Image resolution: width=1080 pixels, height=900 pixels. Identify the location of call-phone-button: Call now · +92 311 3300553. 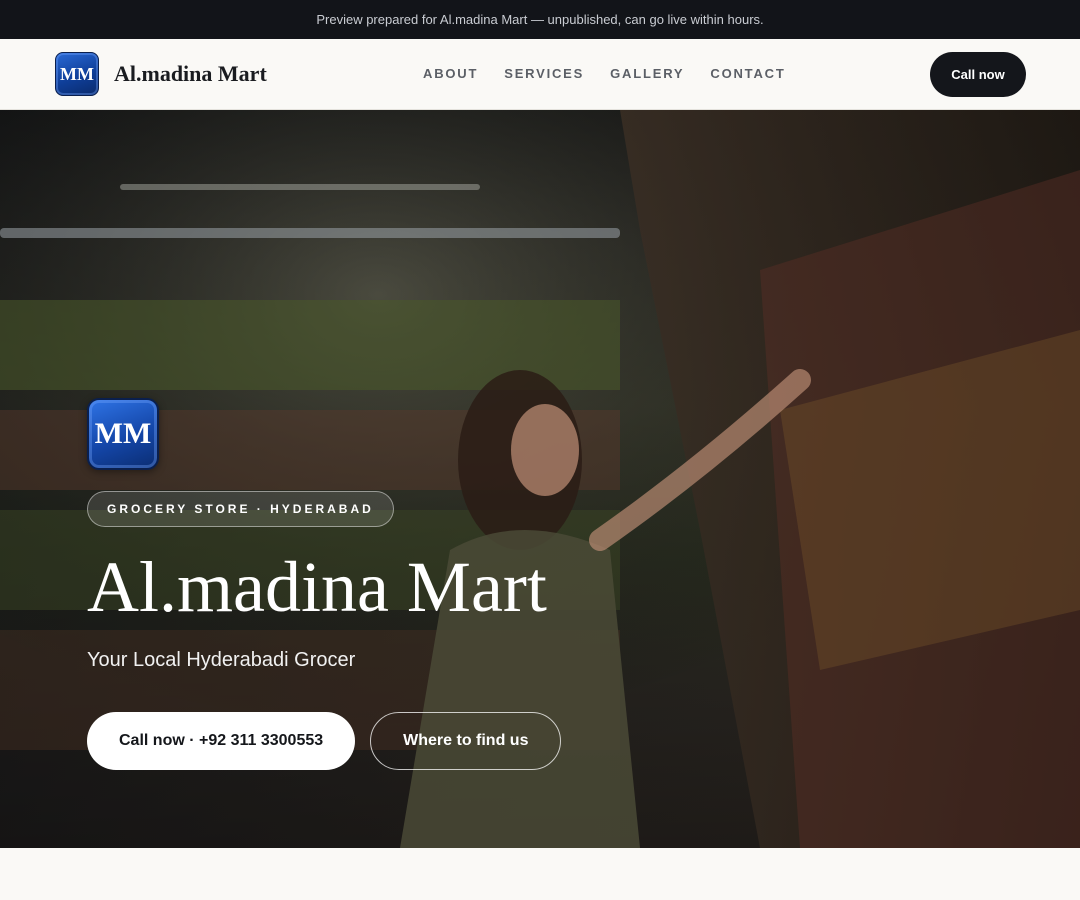
(221, 741).